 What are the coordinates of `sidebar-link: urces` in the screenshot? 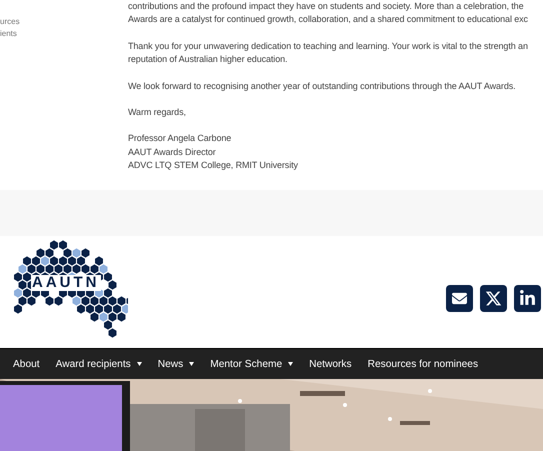 It's located at (10, 21).